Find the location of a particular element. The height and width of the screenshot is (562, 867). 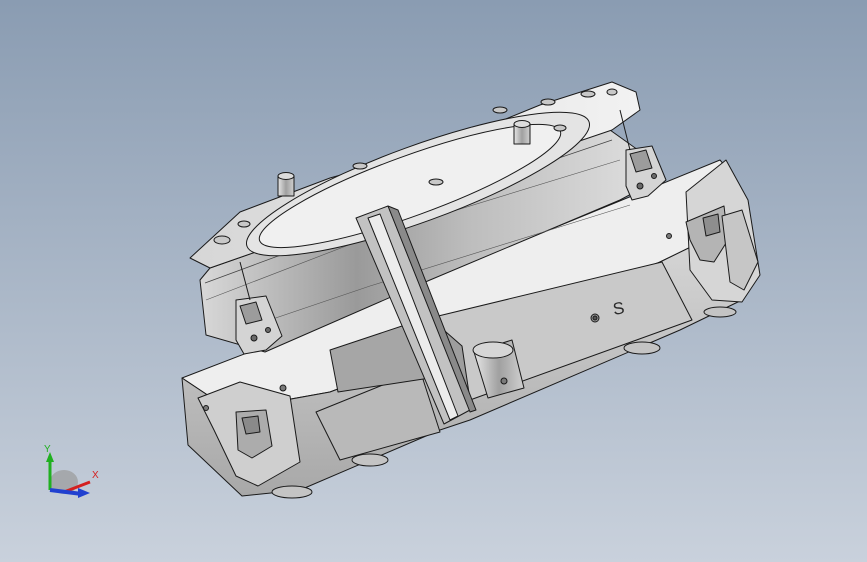

orientation-triad: X Y is located at coordinates (74, 479).